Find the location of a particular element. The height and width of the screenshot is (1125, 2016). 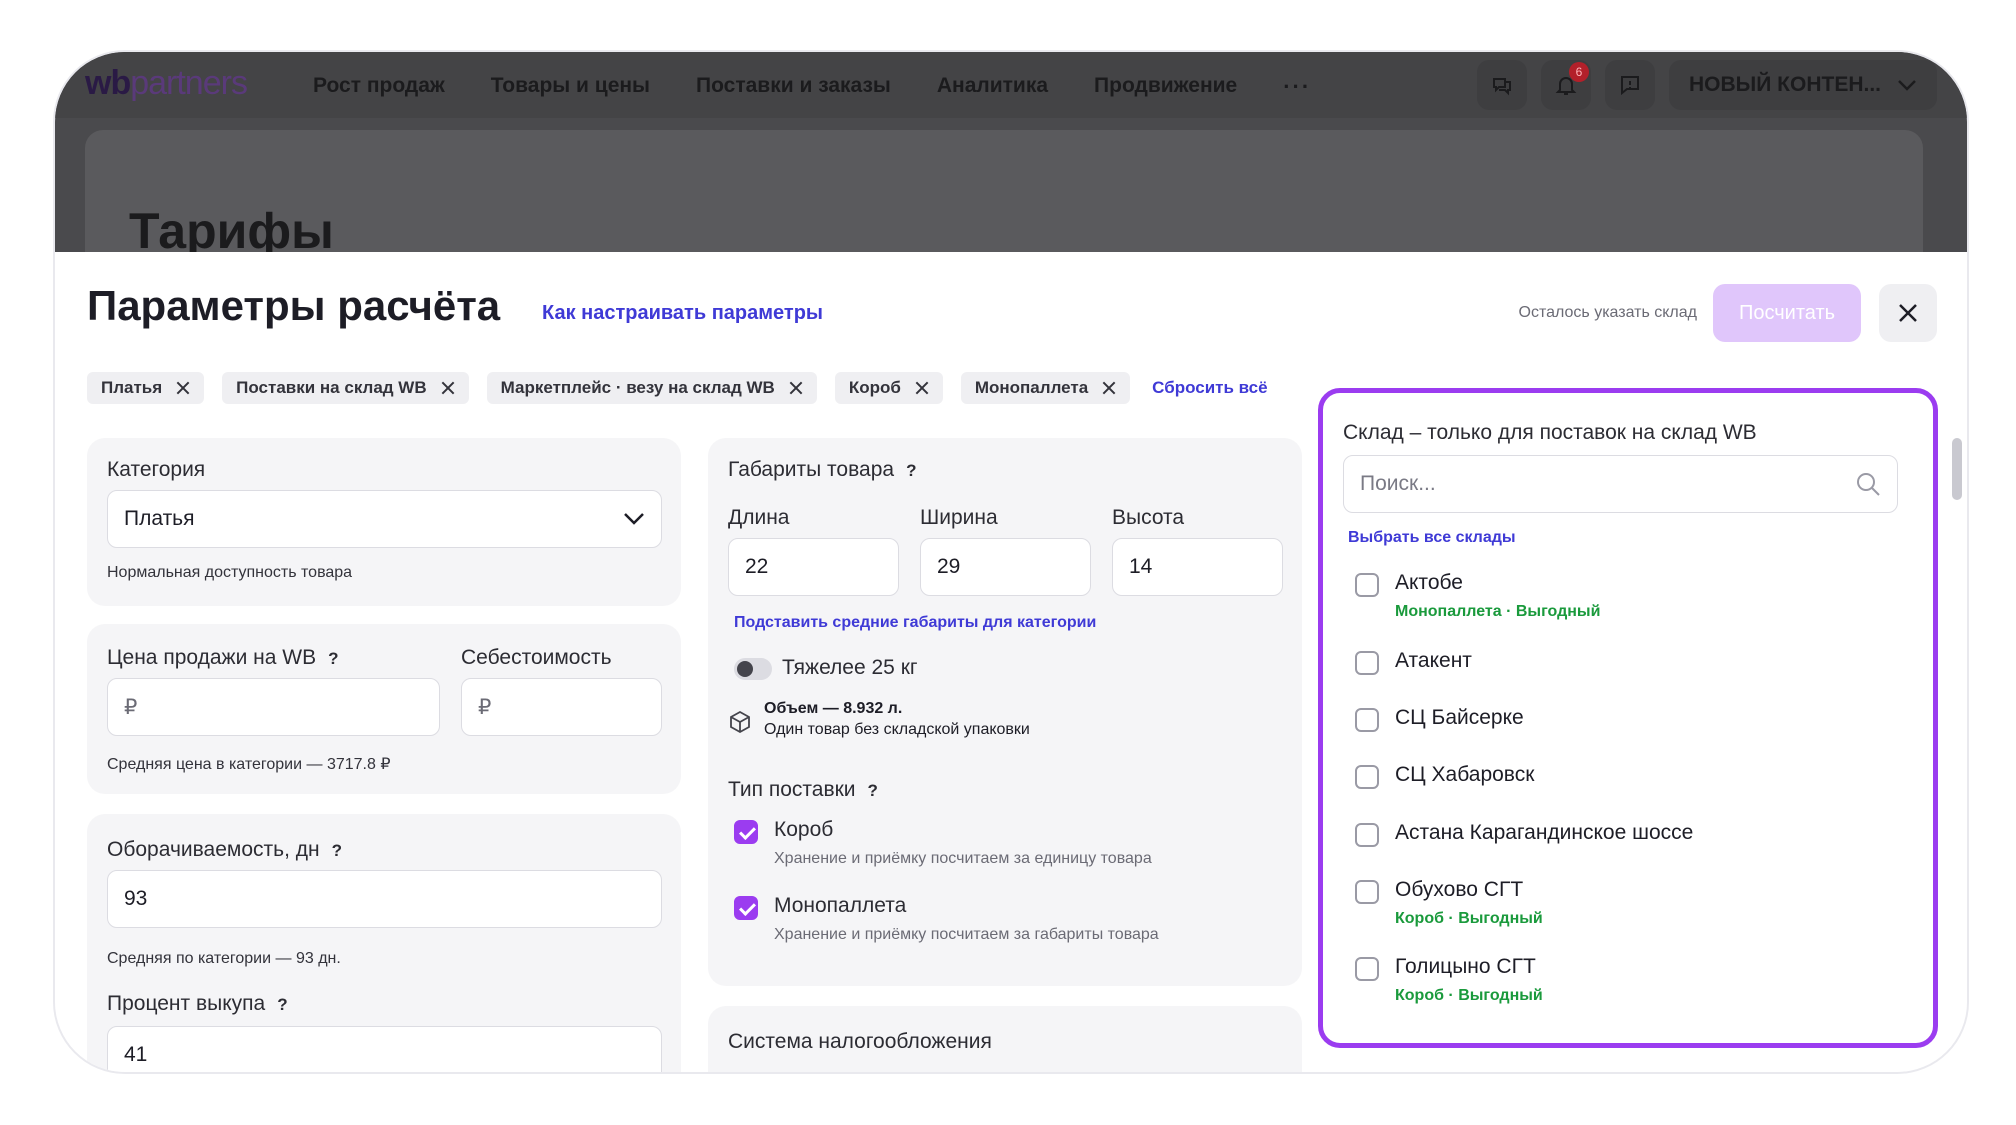

reset-all-link: Сбросить всё is located at coordinates (1209, 388).